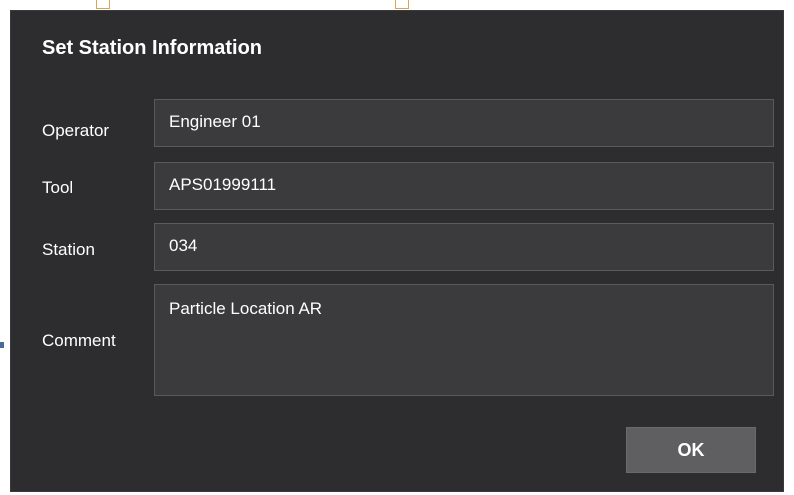 The height and width of the screenshot is (495, 794). I want to click on operator-input: Engineer 01, so click(464, 123).